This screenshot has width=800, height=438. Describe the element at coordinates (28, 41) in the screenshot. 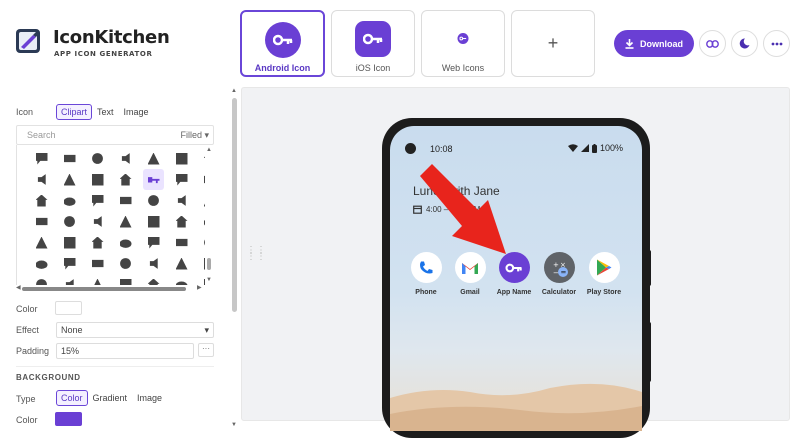

I see `iconkitchen-logo-icon` at that location.